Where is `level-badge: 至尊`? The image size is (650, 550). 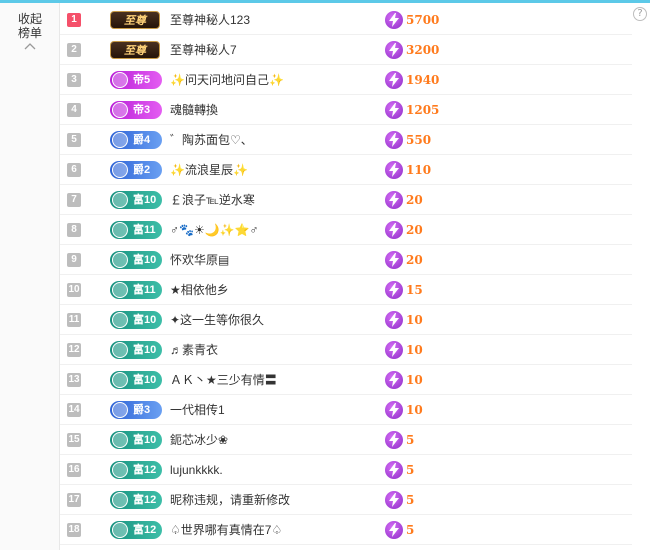 level-badge: 至尊 is located at coordinates (135, 20).